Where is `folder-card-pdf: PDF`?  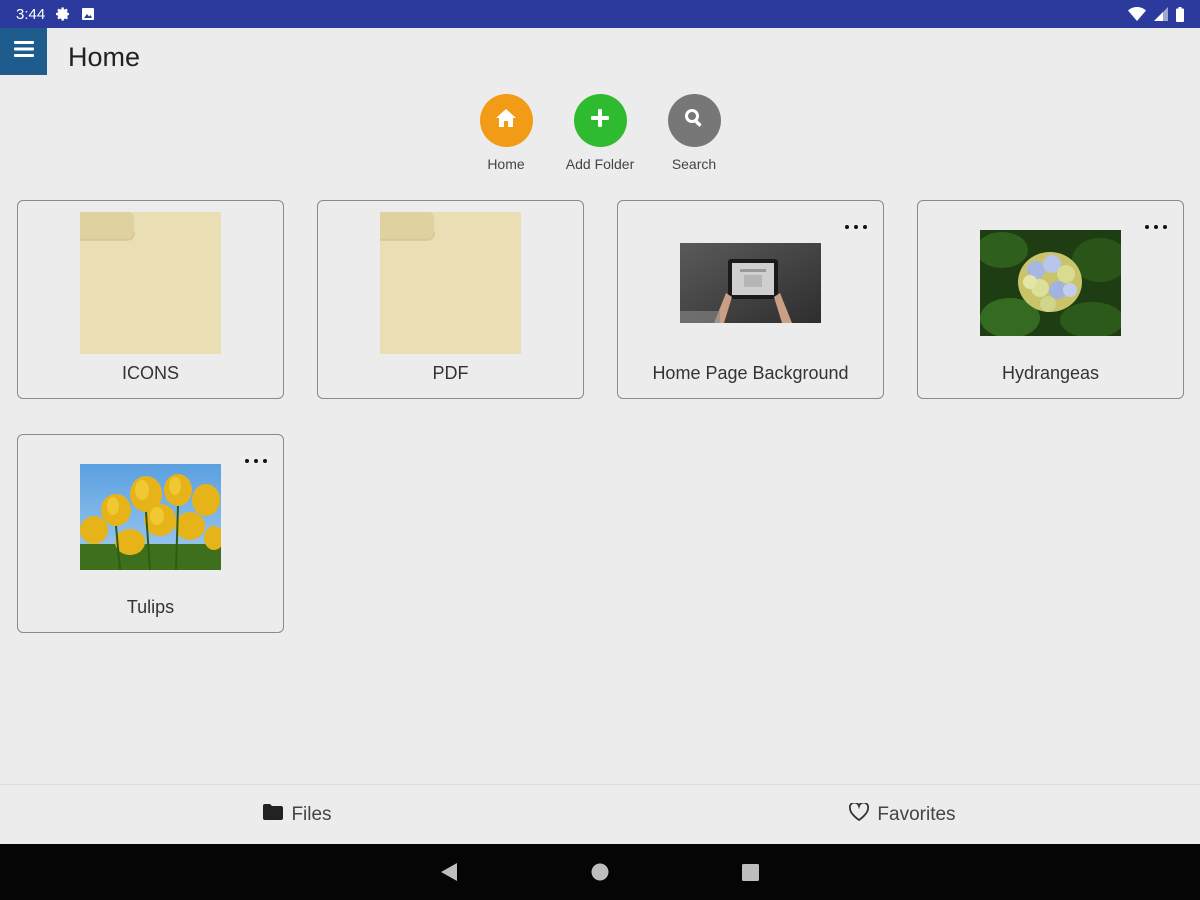
folder-card-pdf: PDF is located at coordinates (450, 299).